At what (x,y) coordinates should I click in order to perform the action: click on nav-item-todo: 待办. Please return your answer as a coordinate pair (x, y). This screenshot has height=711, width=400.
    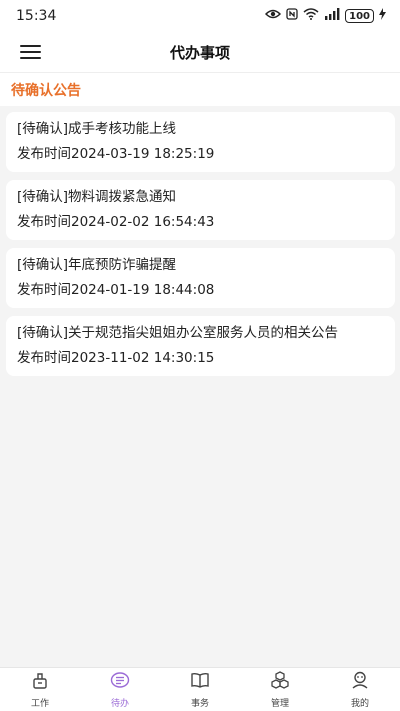
    Looking at the image, I should click on (120, 689).